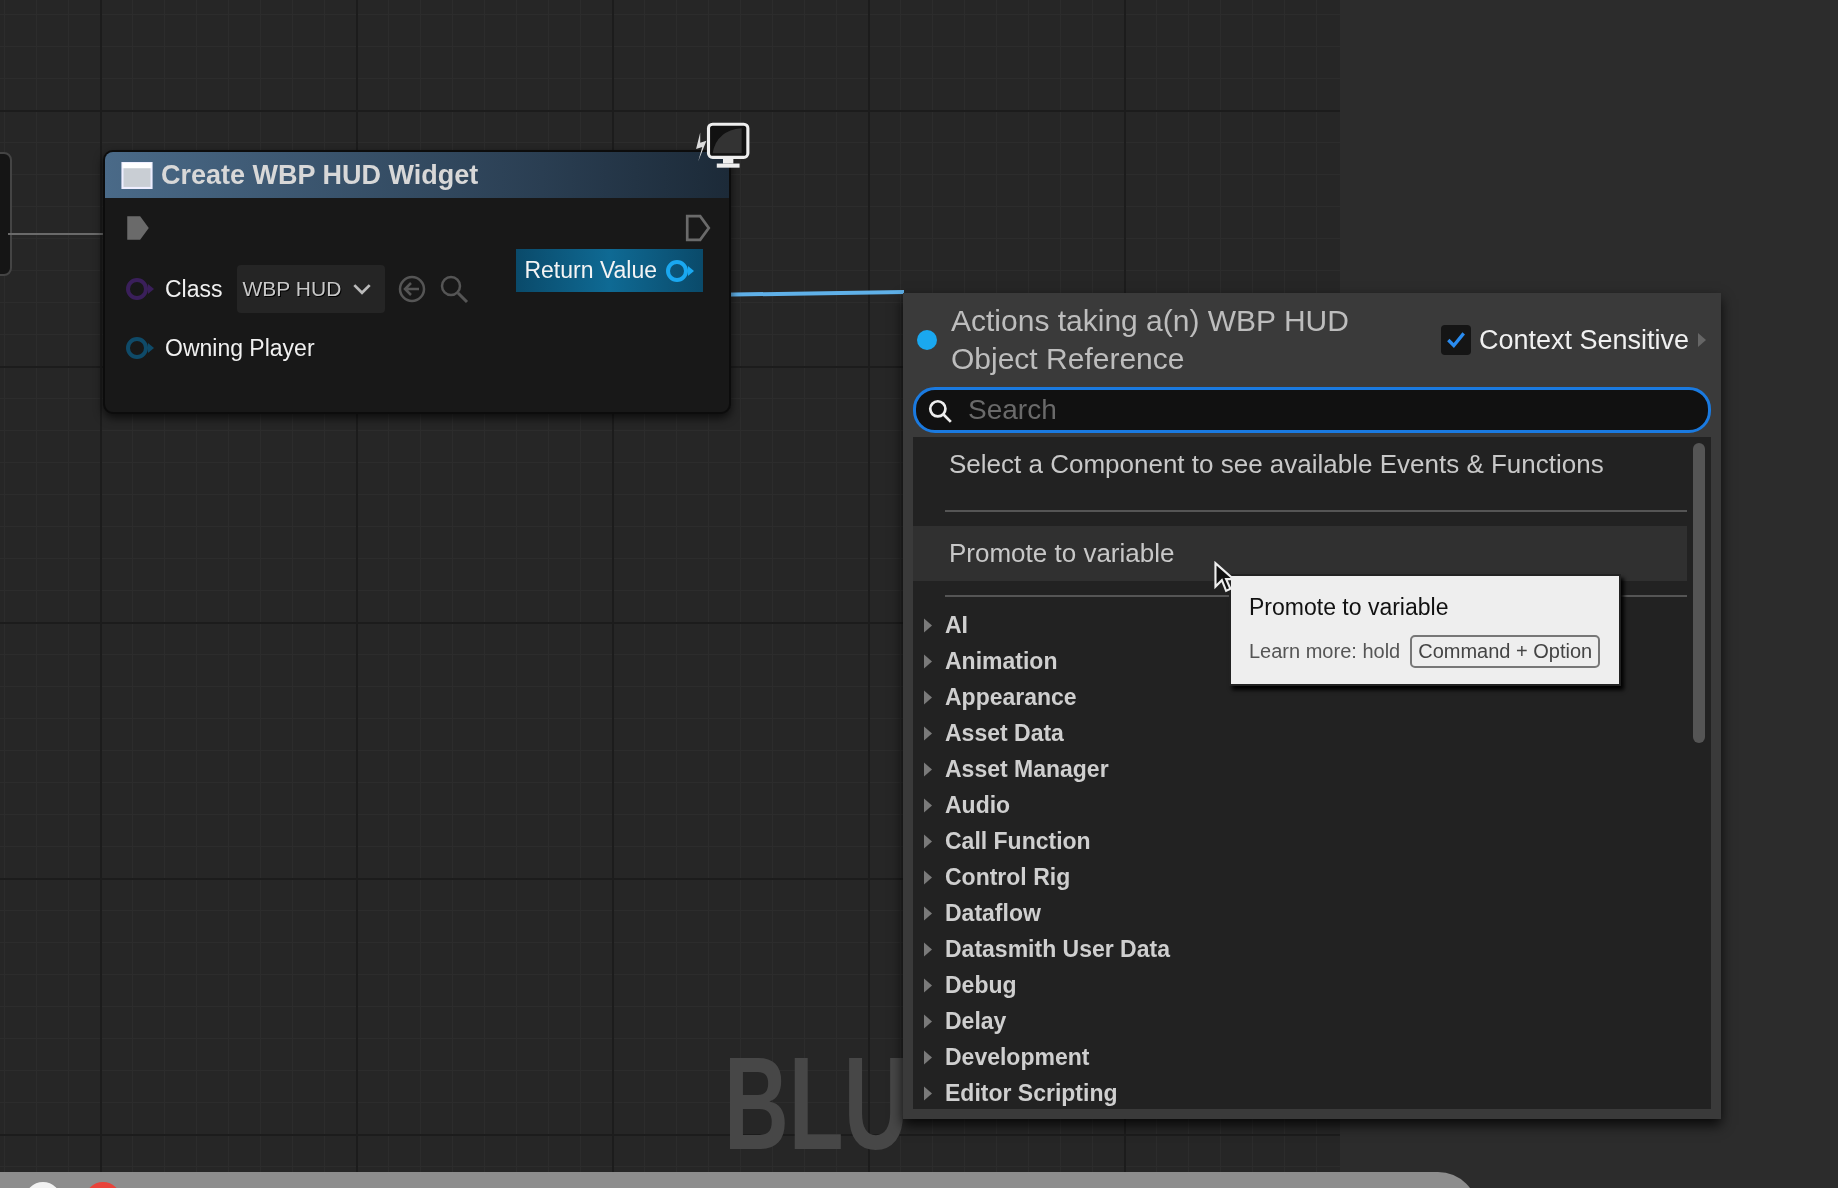 The width and height of the screenshot is (1838, 1188). Describe the element at coordinates (1017, 1057) in the screenshot. I see `category-item: Development` at that location.